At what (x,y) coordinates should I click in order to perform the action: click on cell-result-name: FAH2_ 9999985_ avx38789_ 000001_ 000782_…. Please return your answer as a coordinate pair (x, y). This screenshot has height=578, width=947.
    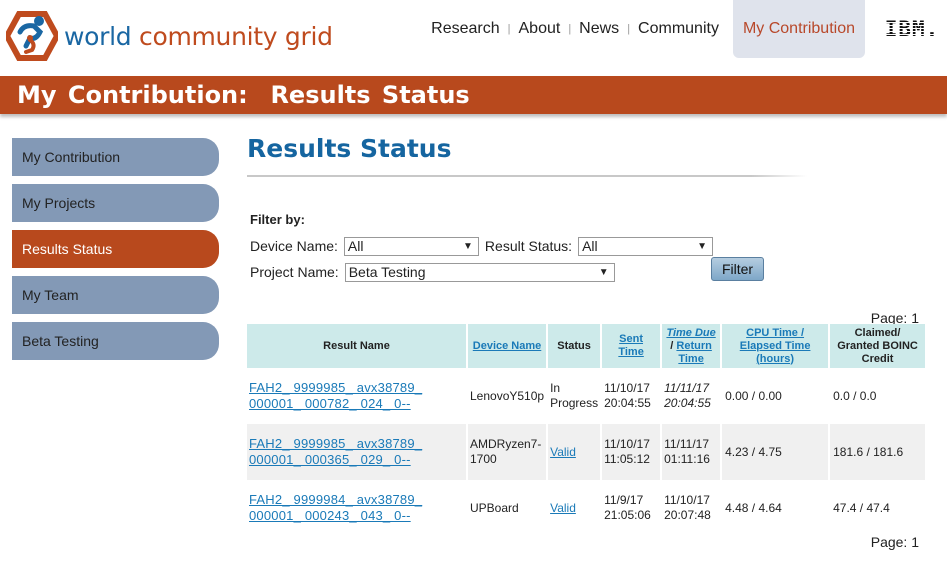
    Looking at the image, I should click on (357, 396).